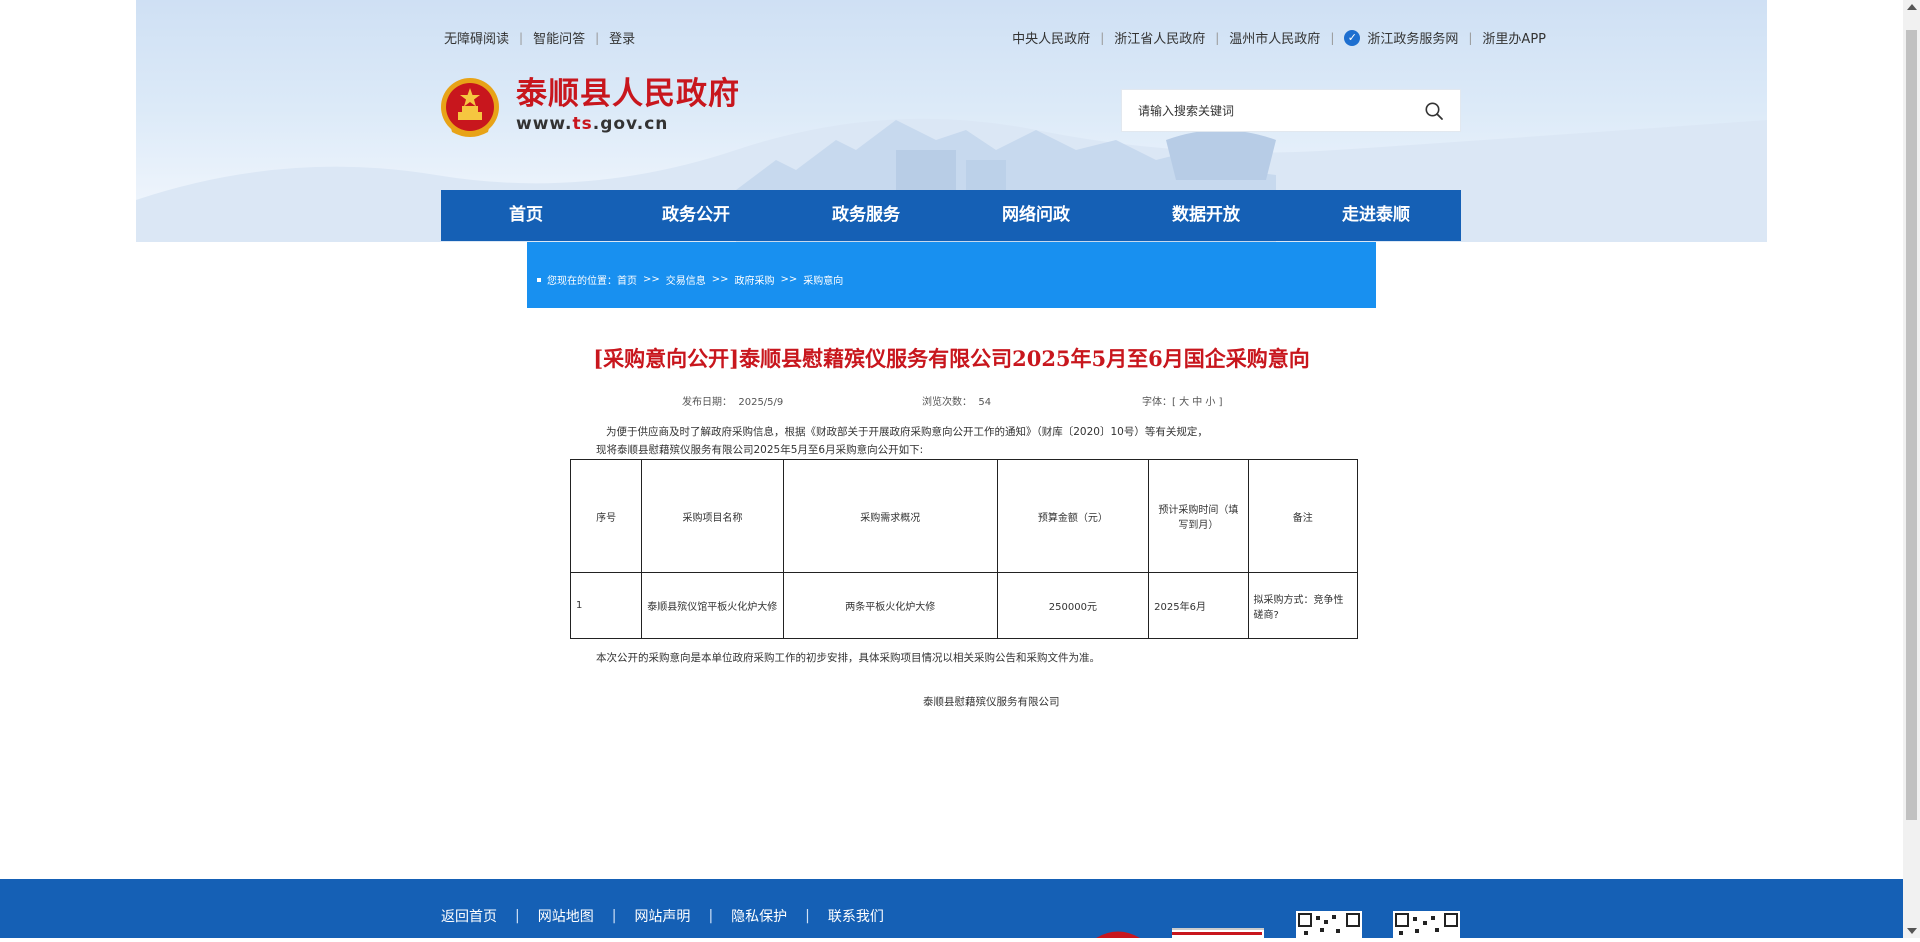 This screenshot has width=1920, height=942. What do you see at coordinates (1912, 7) in the screenshot?
I see `scroll-up-icon` at bounding box center [1912, 7].